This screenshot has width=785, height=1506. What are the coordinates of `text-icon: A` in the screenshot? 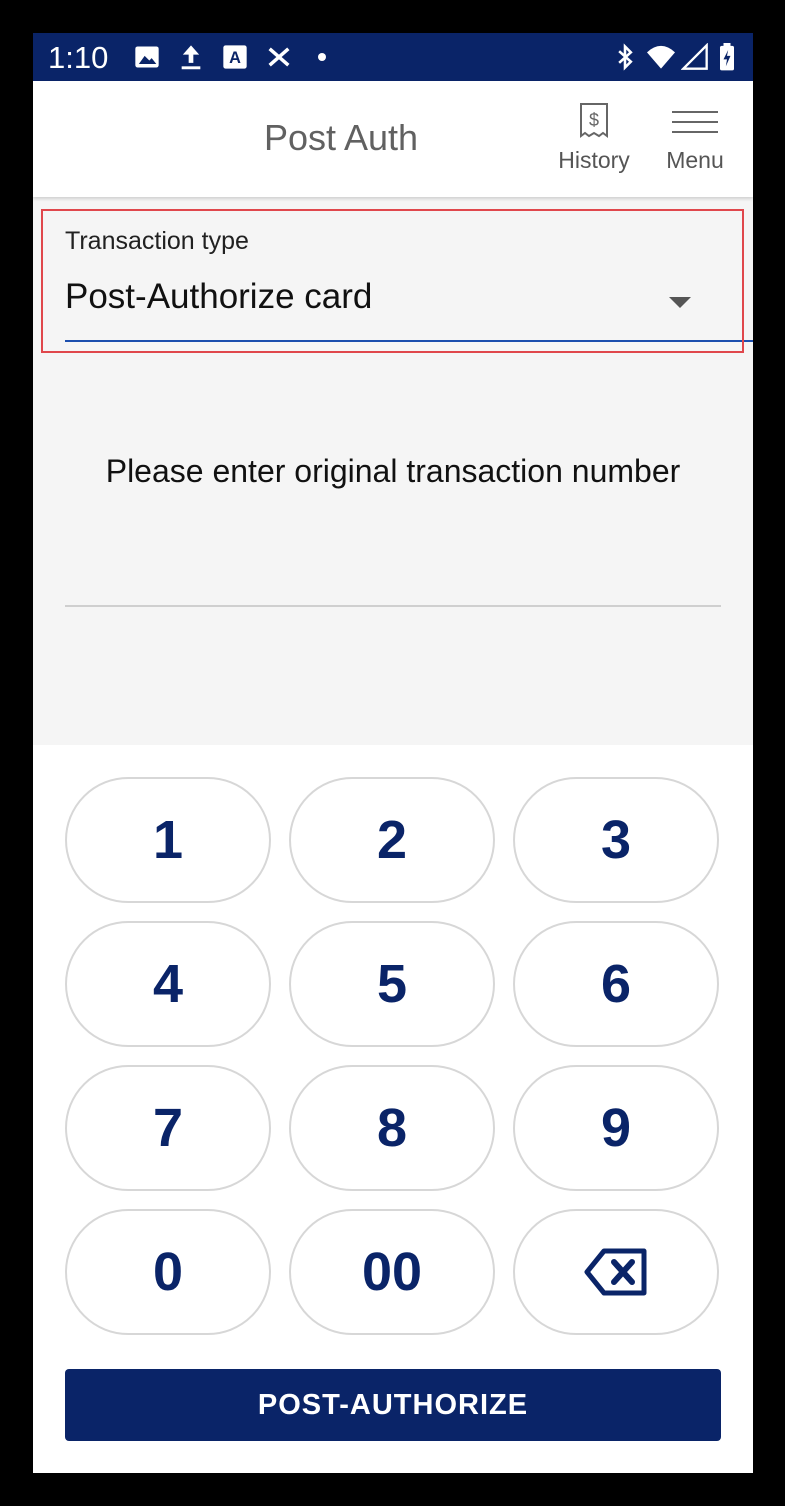 It's located at (235, 57).